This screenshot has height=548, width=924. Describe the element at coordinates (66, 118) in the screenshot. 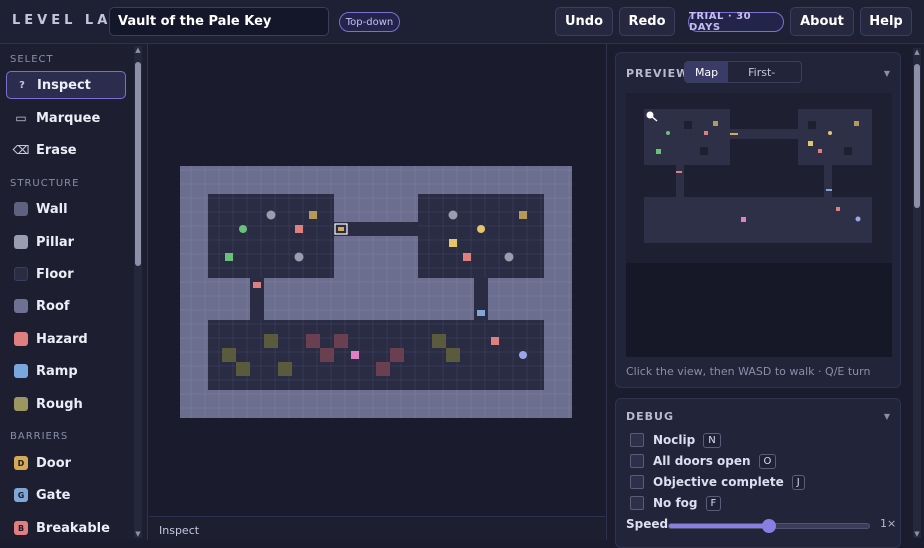

I see `tool-marquee: ▭ Marquee` at that location.